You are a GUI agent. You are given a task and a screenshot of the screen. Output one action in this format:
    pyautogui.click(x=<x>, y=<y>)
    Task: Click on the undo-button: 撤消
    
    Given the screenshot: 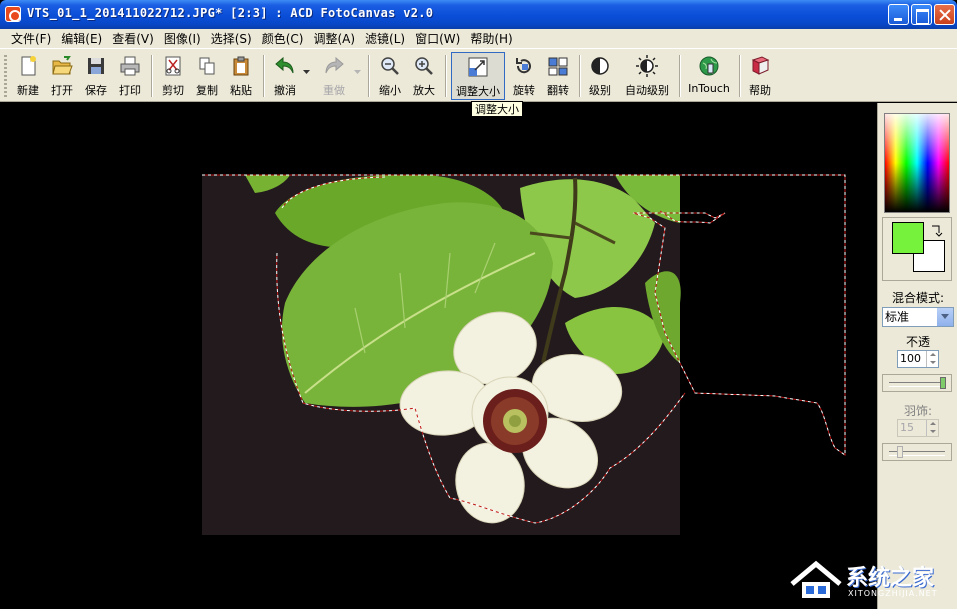 What is the action you would take?
    pyautogui.click(x=285, y=76)
    